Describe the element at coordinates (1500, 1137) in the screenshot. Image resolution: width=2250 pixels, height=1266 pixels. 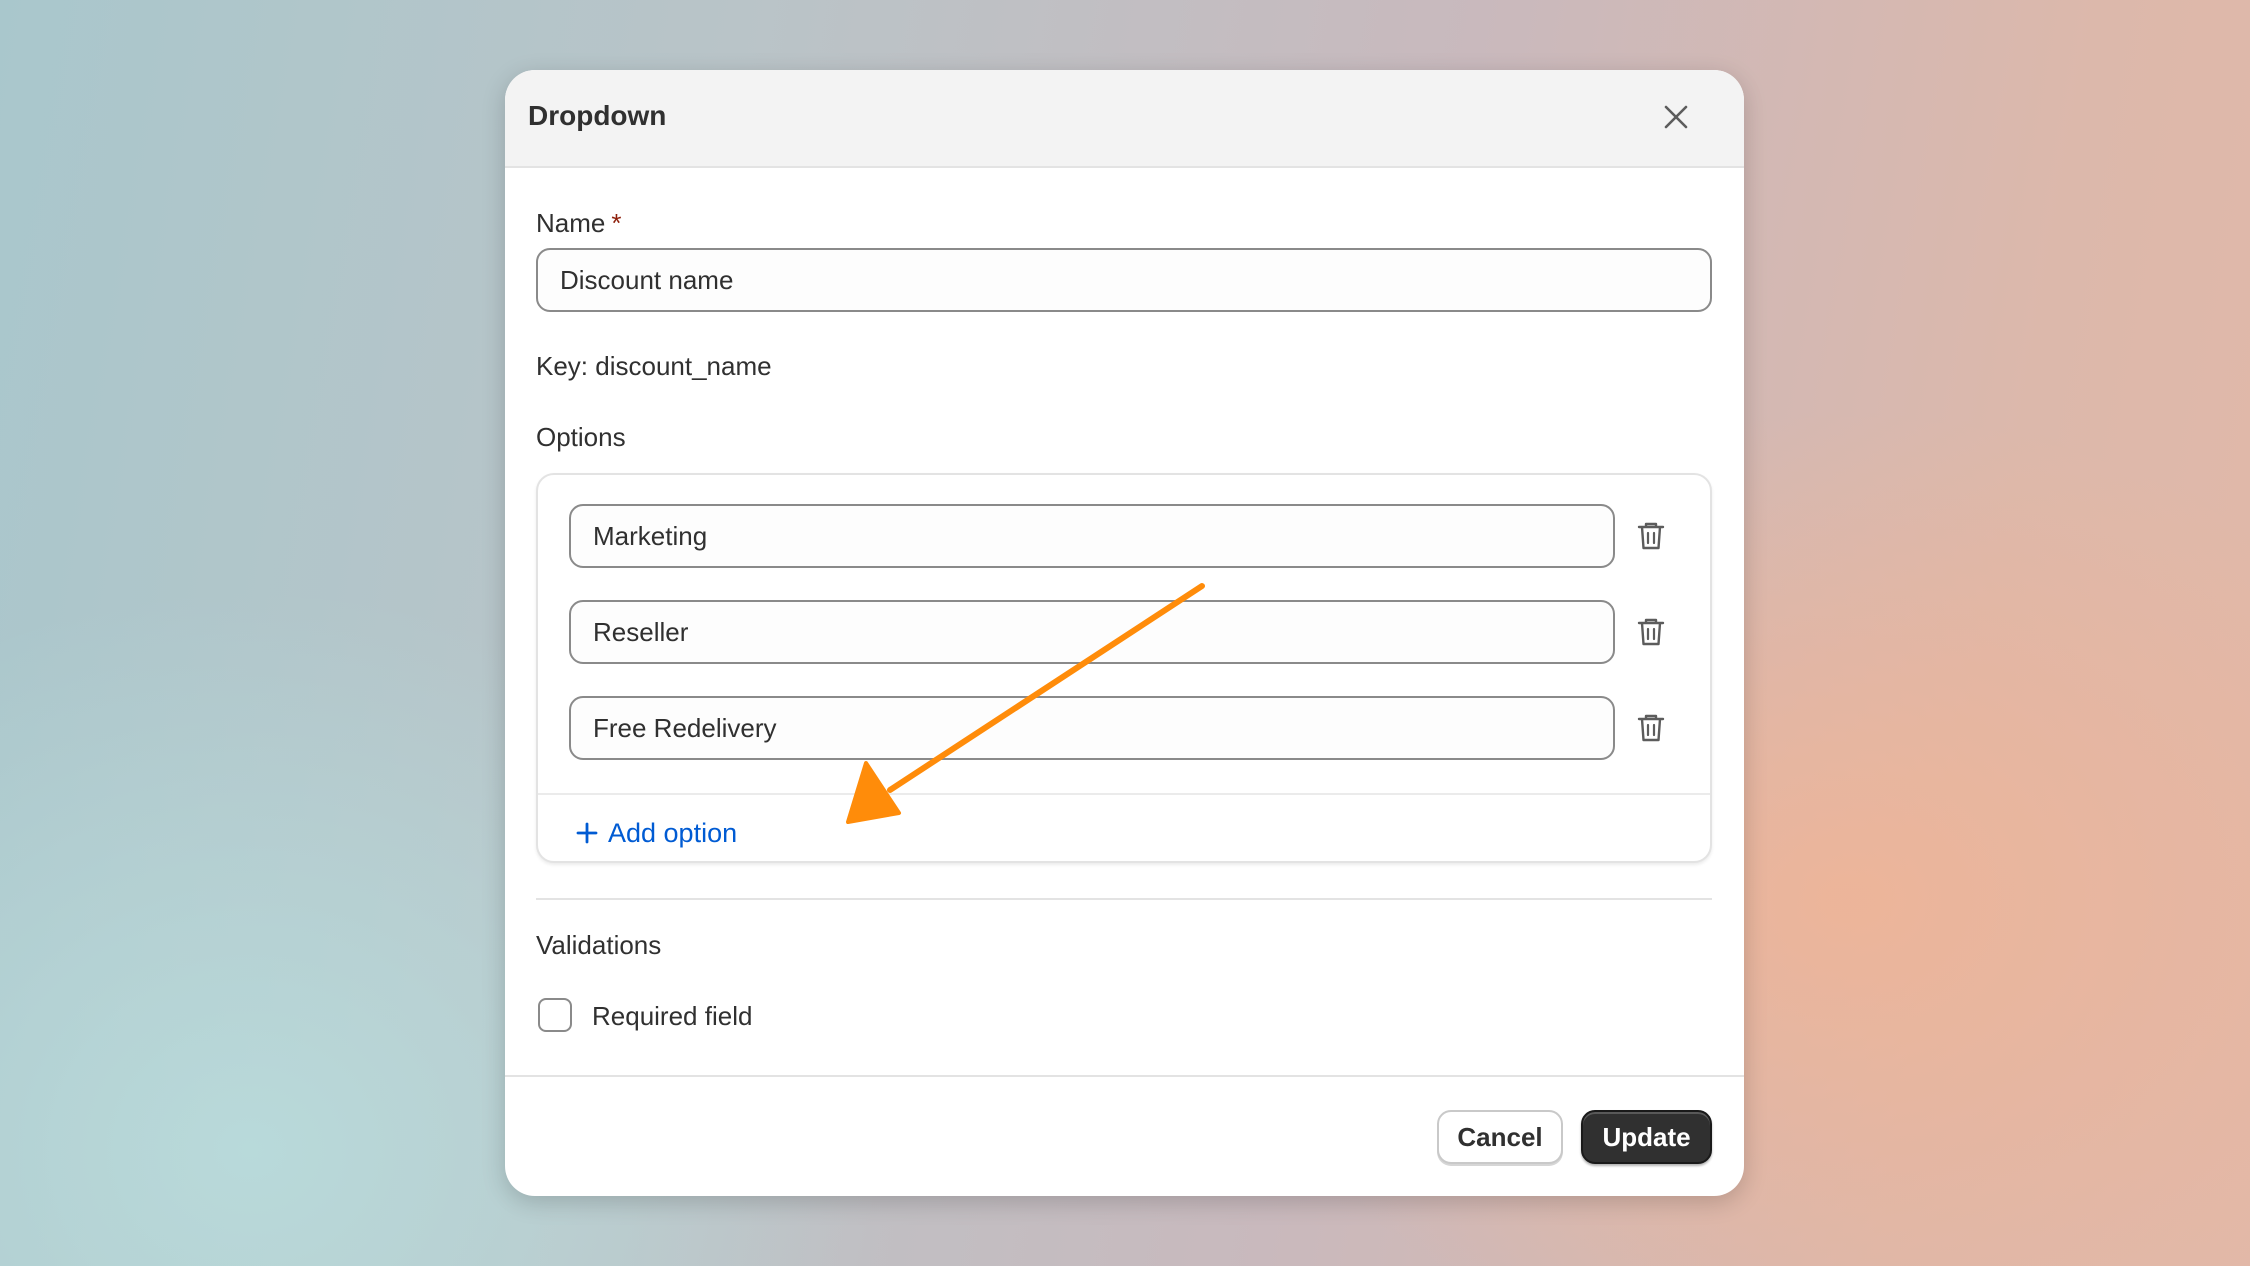
I see `cancel-button: Cancel` at that location.